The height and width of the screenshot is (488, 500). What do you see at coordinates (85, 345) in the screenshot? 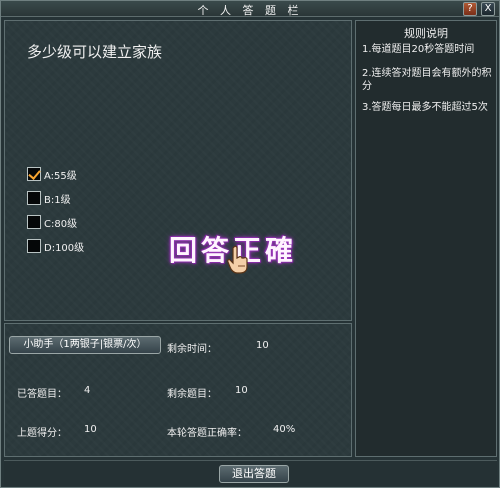
I see `helper-button: 小助手（1两银子|银票/次）` at bounding box center [85, 345].